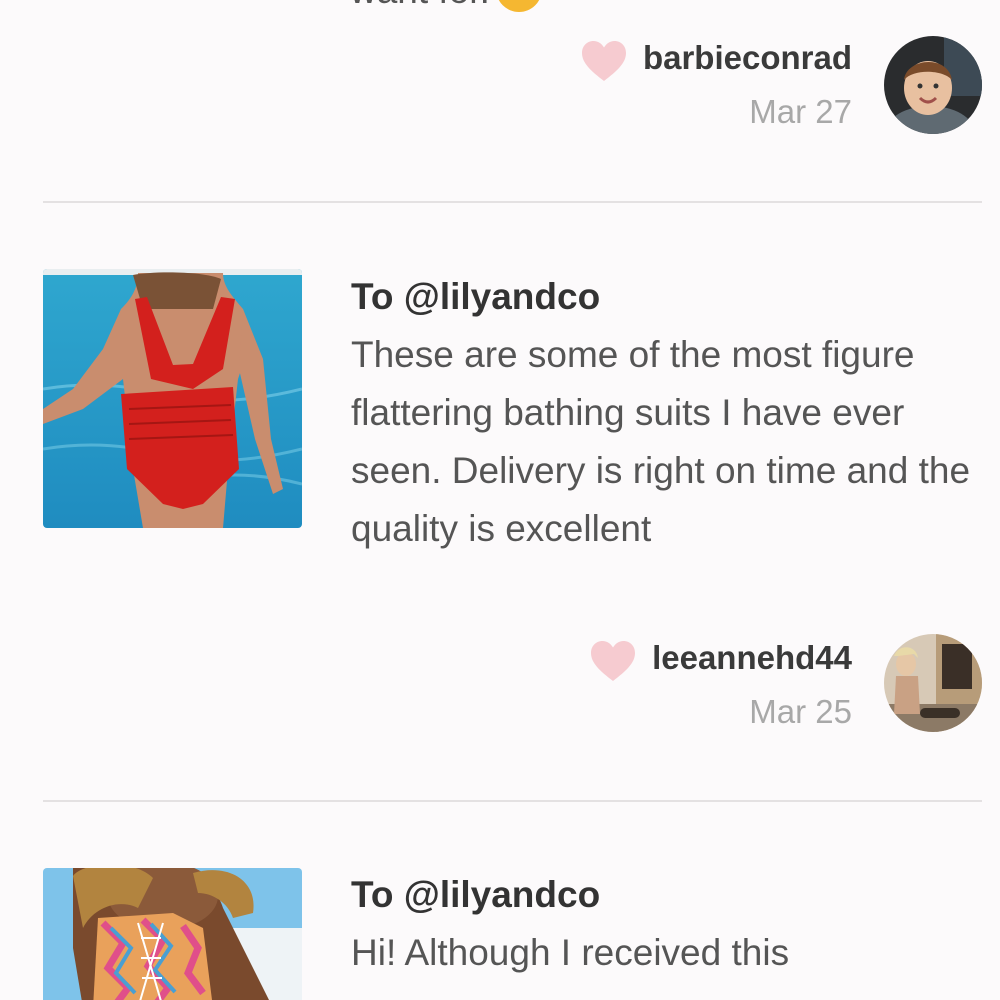  I want to click on previous-review-meta: barbieconrad Mar 27, so click(716, 85).